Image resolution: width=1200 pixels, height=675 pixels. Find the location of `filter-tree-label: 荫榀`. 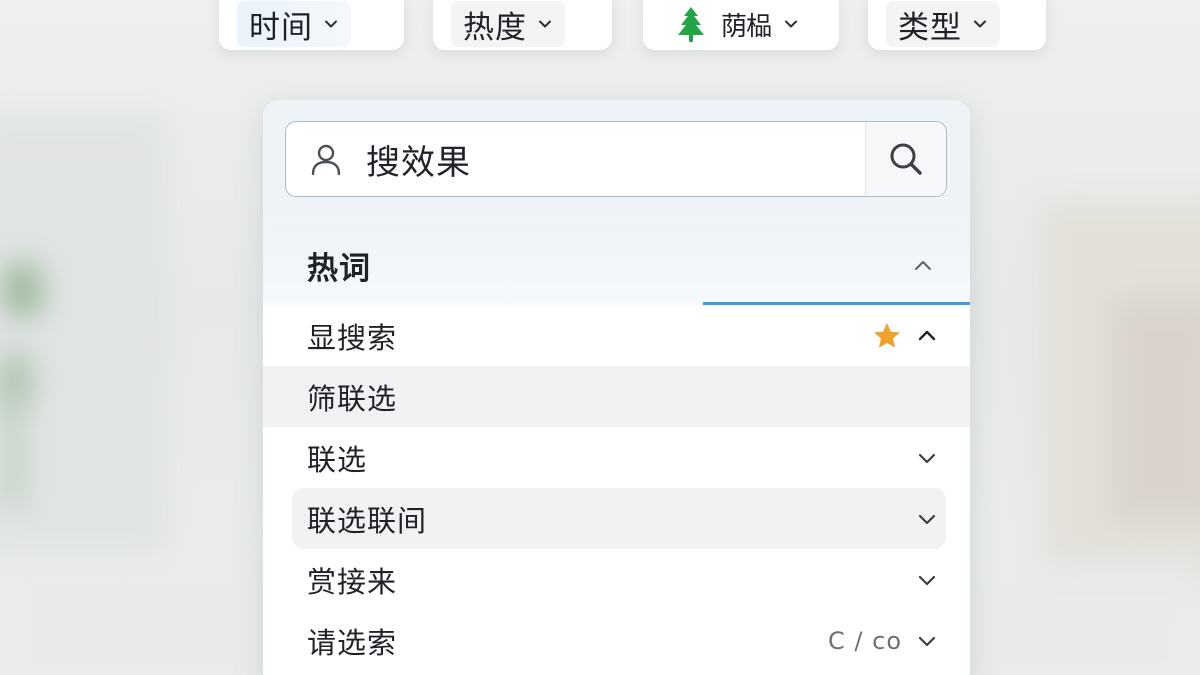

filter-tree-label: 荫榀 is located at coordinates (746, 26).